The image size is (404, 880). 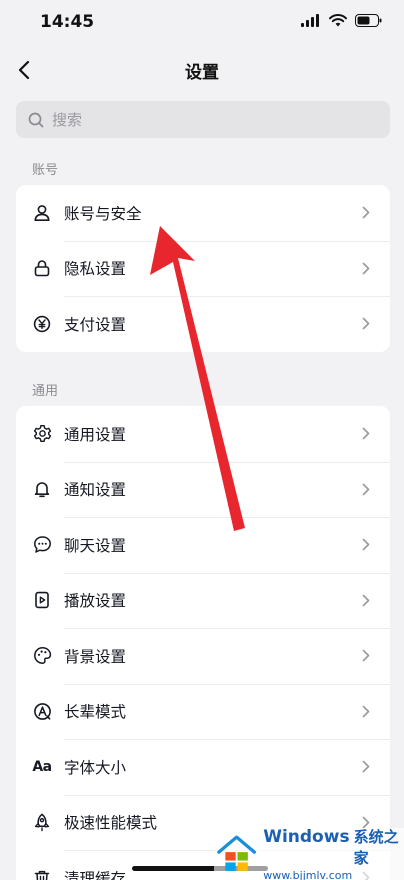 What do you see at coordinates (95, 545) in the screenshot?
I see `settings-item-label: 聊天设置` at bounding box center [95, 545].